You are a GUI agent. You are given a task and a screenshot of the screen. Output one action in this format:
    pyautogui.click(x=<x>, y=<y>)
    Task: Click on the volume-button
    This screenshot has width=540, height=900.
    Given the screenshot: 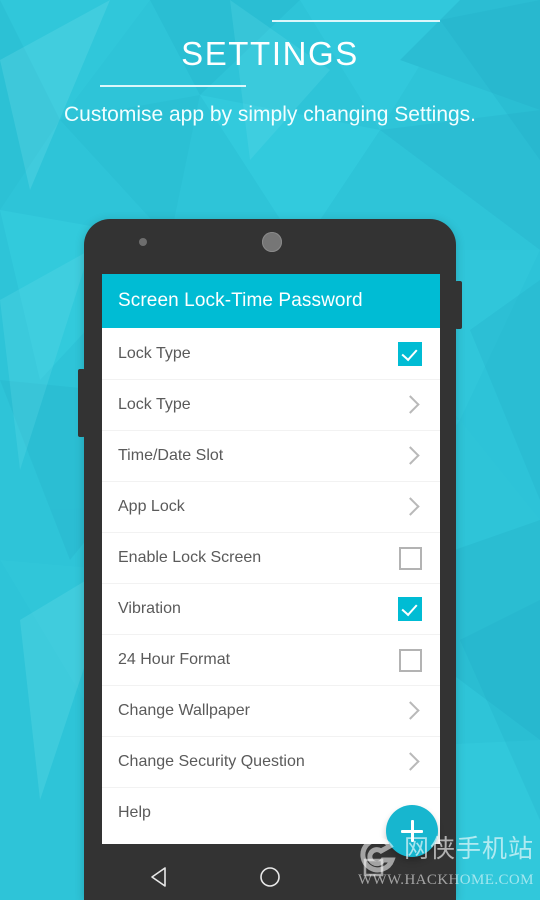 What is the action you would take?
    pyautogui.click(x=81, y=403)
    